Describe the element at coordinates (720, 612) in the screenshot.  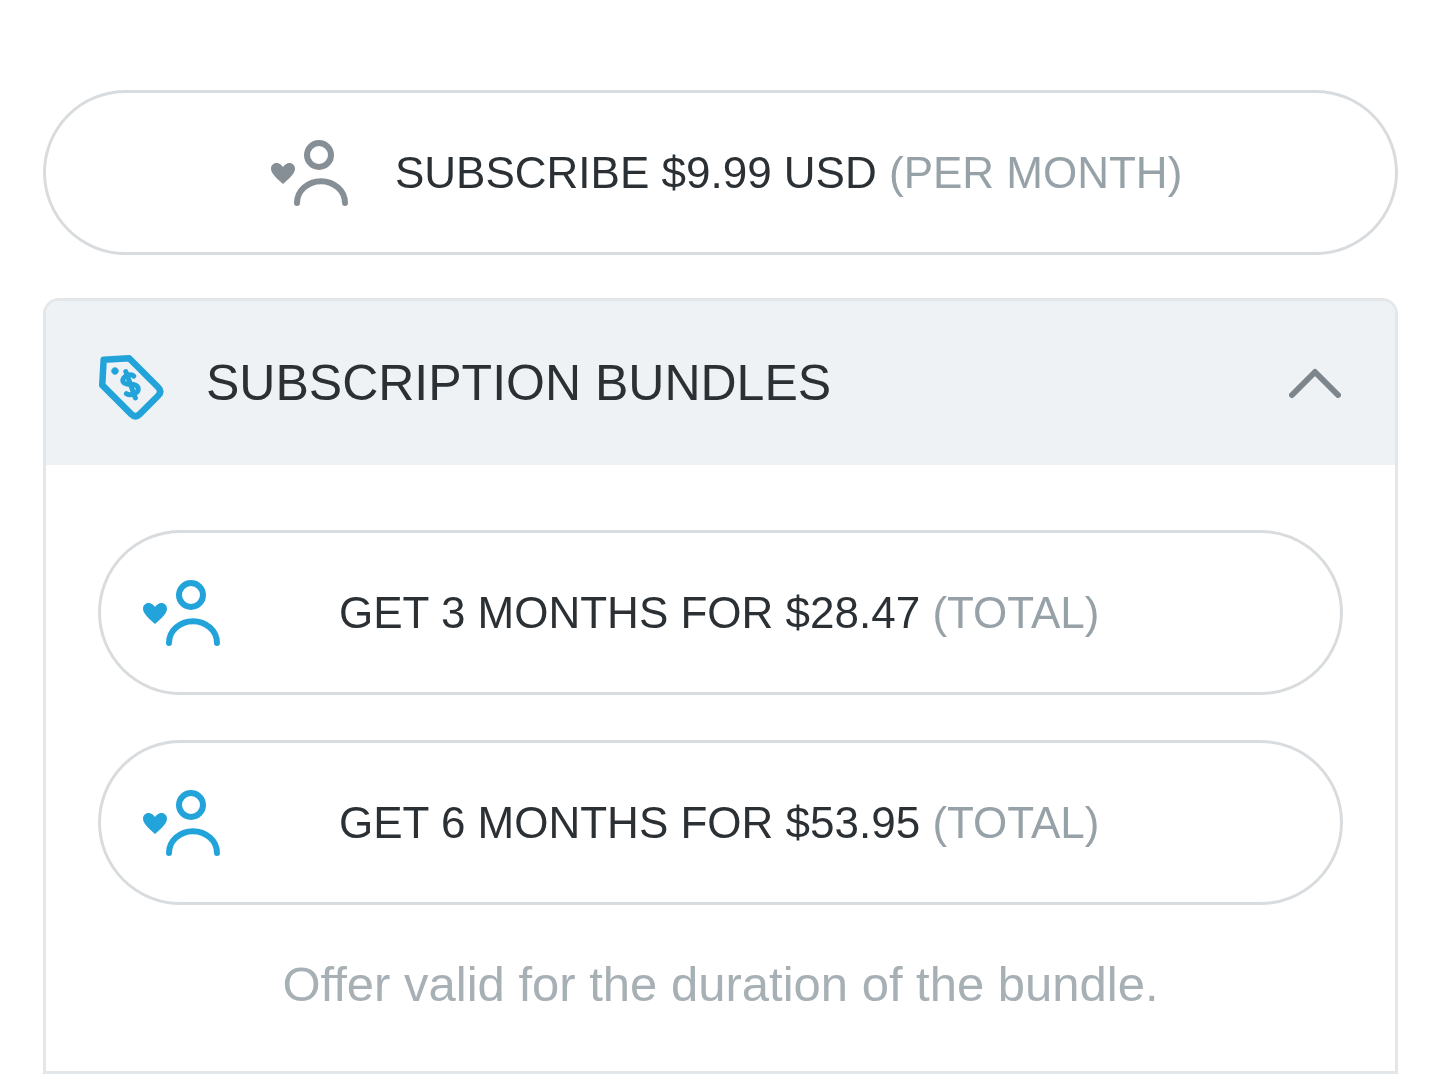
I see `bundle-option-button: GET 3 MONTHS FOR $28.47 (TOTAL)` at that location.